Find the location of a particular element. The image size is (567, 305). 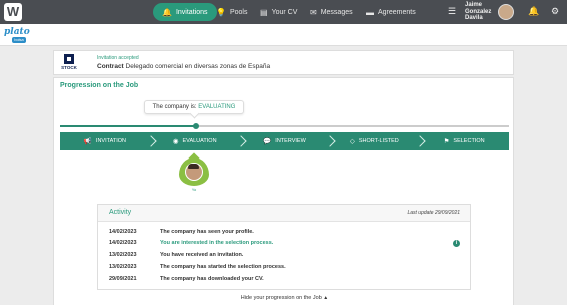

bell-icon: 🔔 is located at coordinates (167, 12).